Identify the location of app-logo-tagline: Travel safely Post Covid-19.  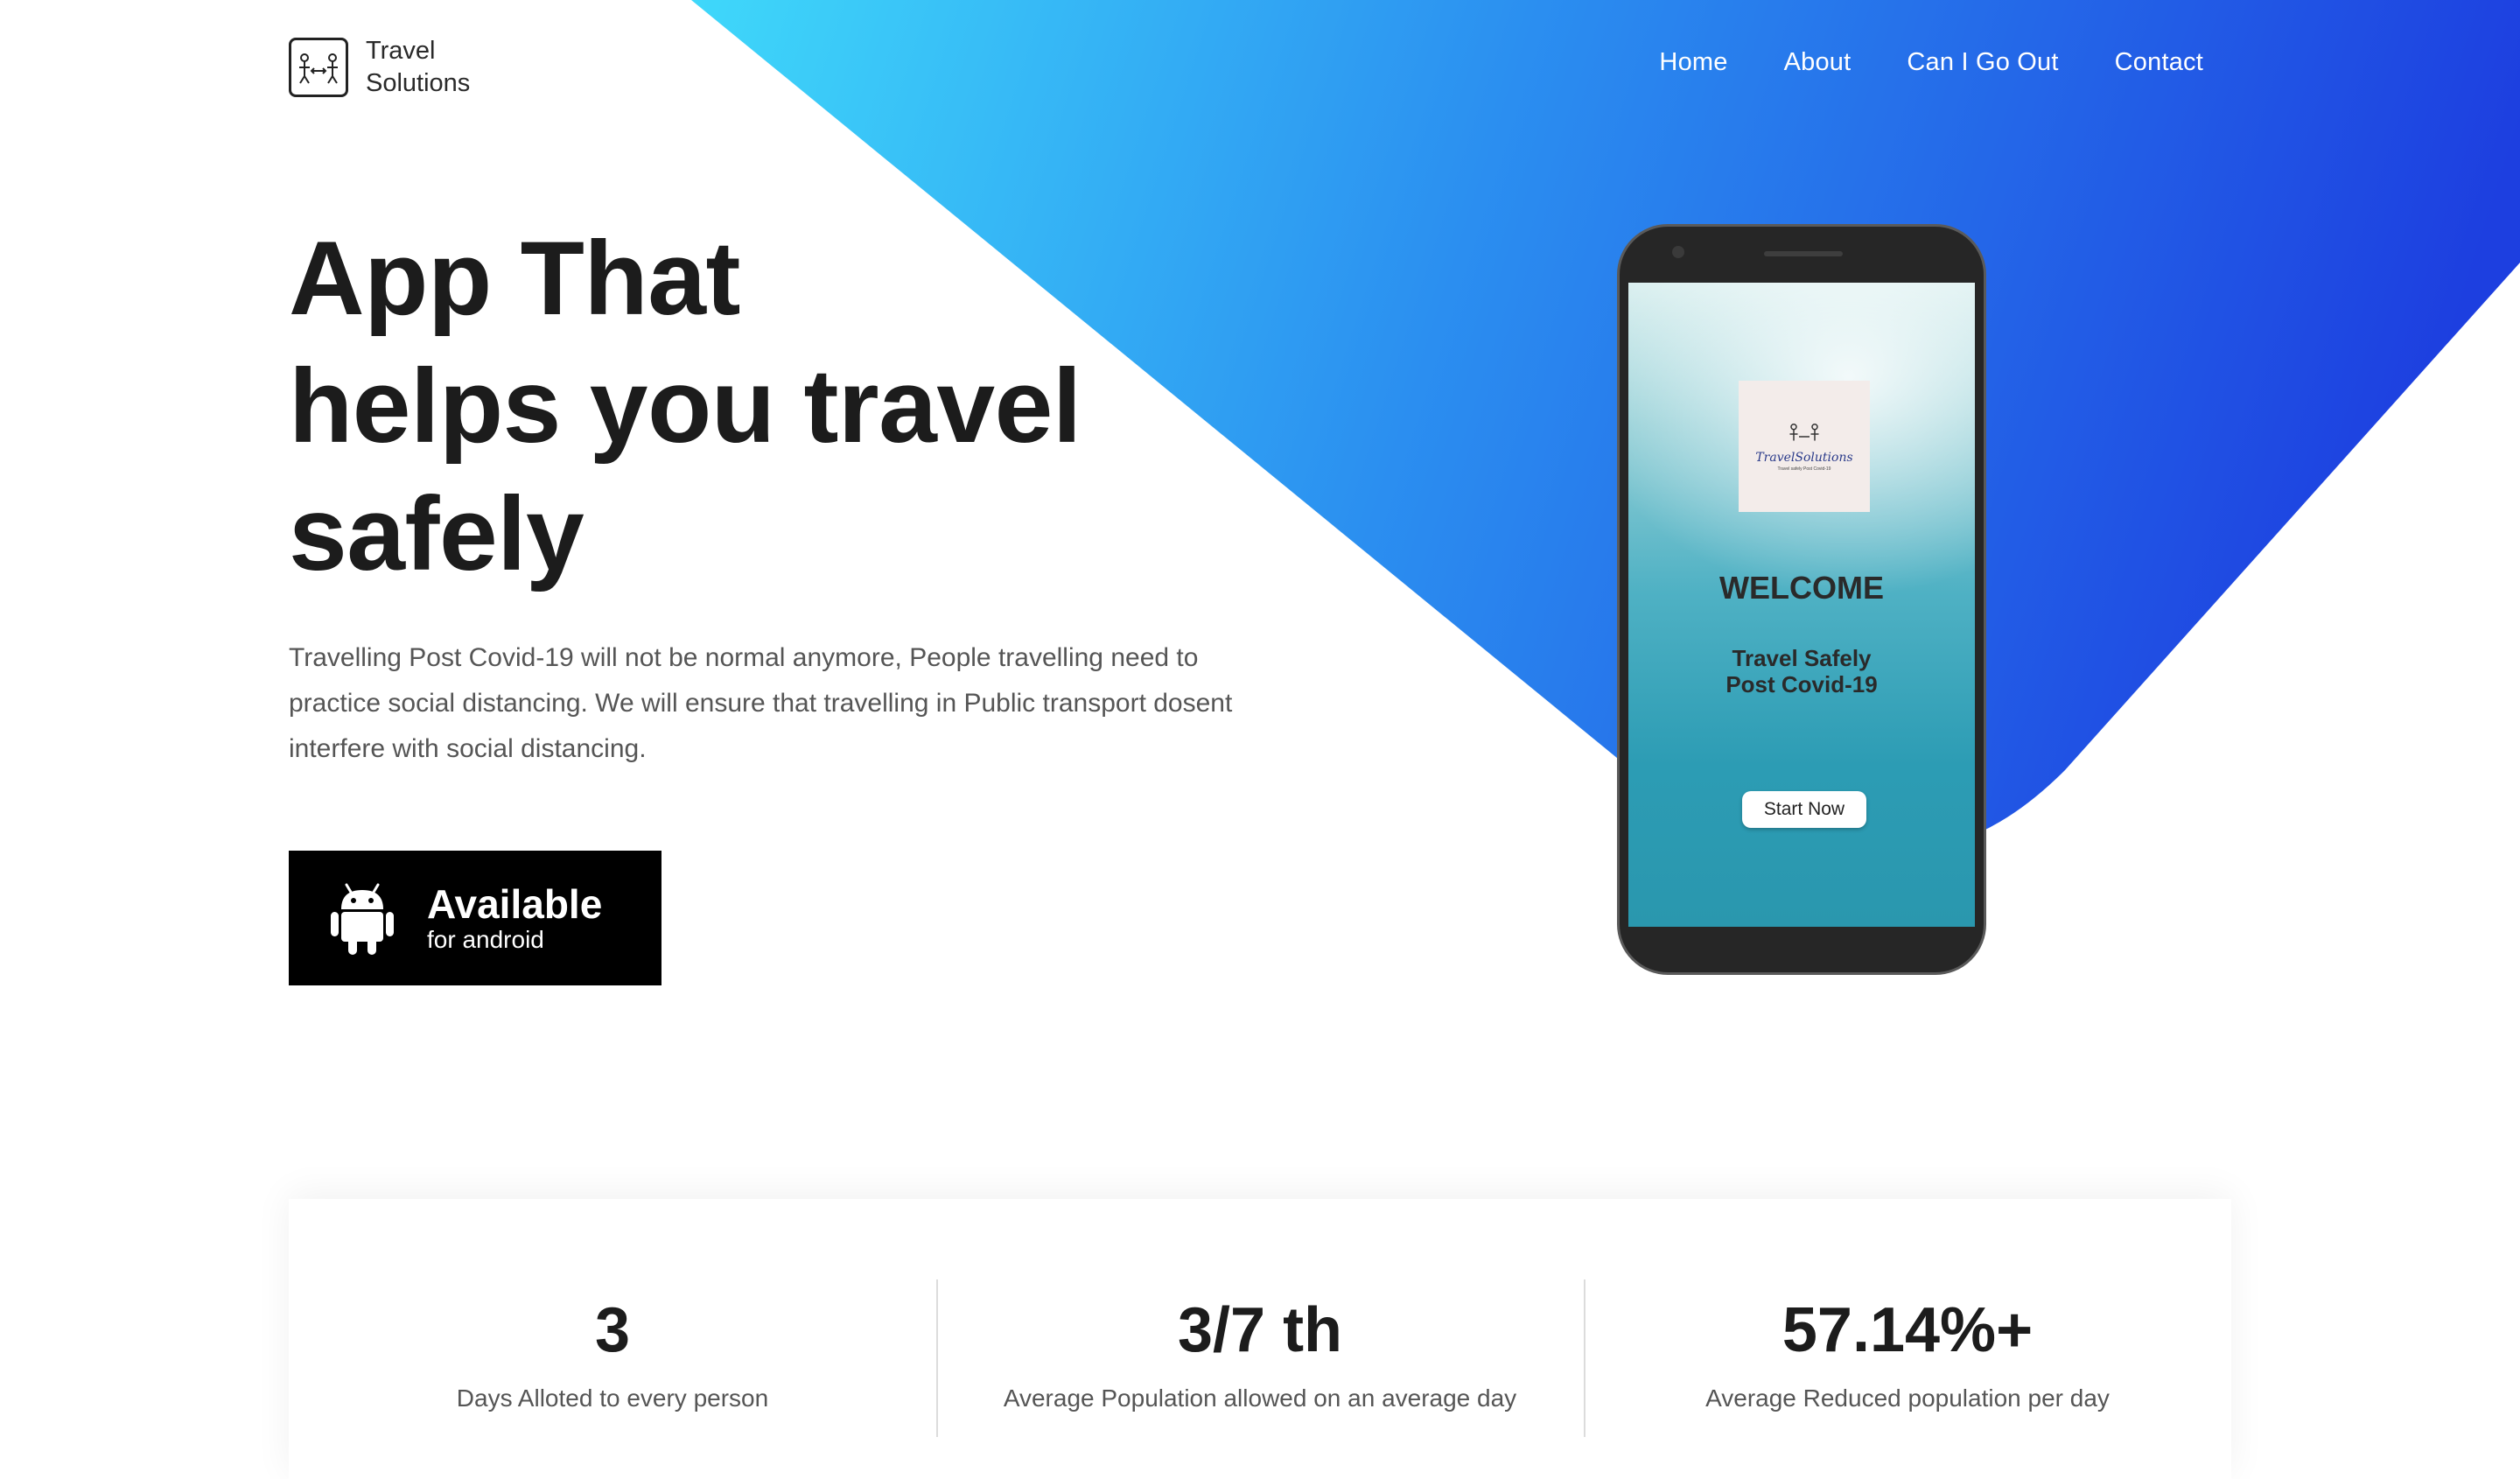
(1804, 469).